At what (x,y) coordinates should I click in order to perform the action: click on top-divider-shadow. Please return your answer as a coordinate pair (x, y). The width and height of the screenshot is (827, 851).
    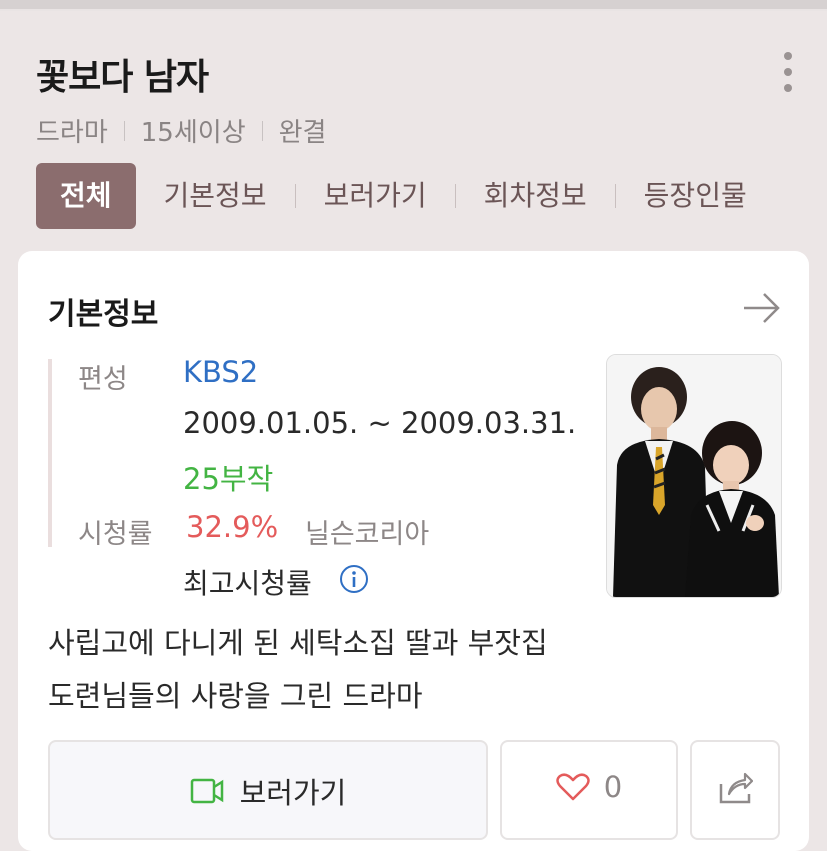
    Looking at the image, I should click on (413, 10).